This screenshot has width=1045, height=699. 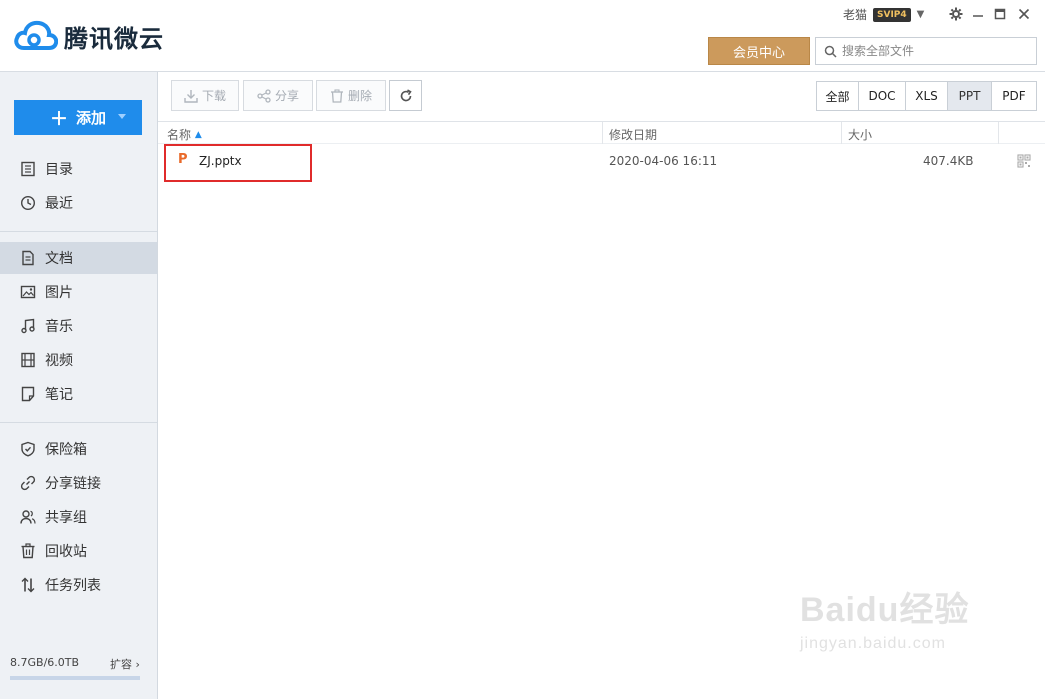 I want to click on download-icon, so click(x=191, y=96).